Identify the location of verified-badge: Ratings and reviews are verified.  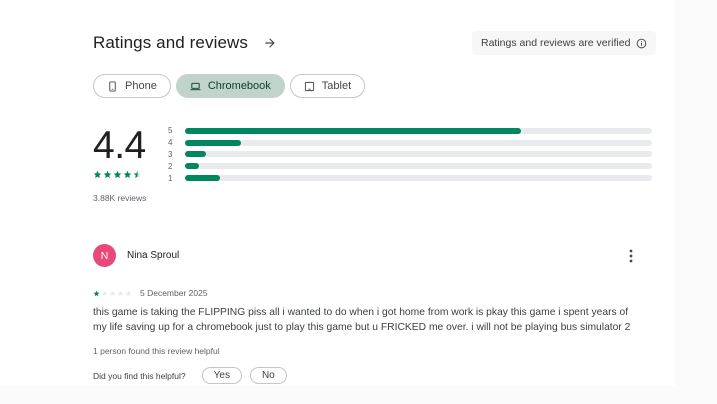
(564, 43).